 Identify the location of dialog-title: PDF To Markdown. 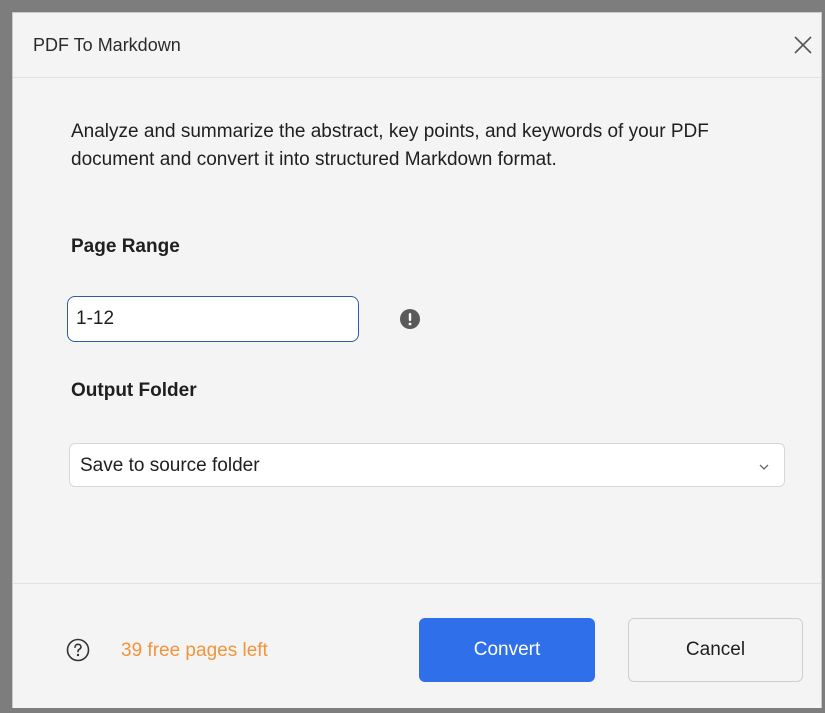
(107, 45).